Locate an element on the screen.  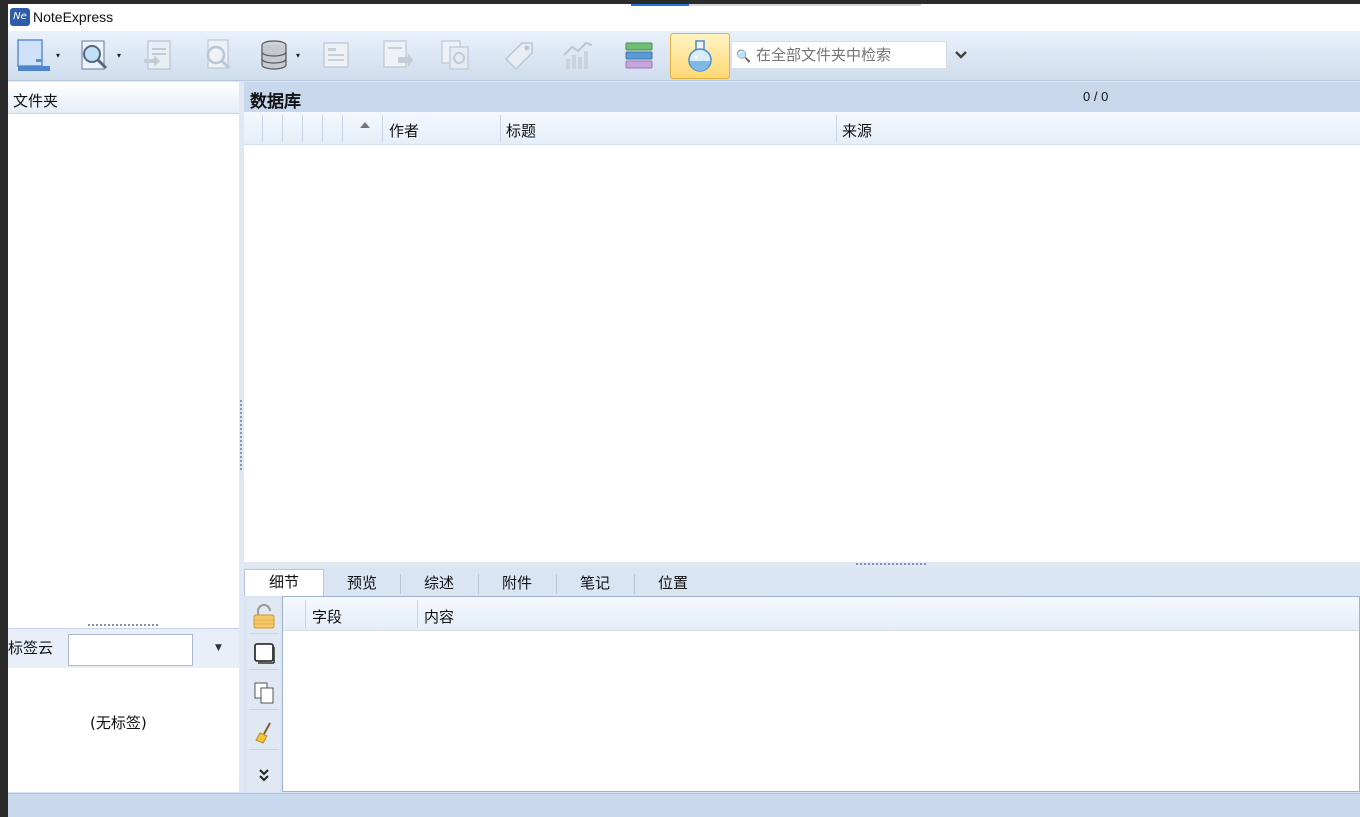
layers-icon is located at coordinates (639, 55).